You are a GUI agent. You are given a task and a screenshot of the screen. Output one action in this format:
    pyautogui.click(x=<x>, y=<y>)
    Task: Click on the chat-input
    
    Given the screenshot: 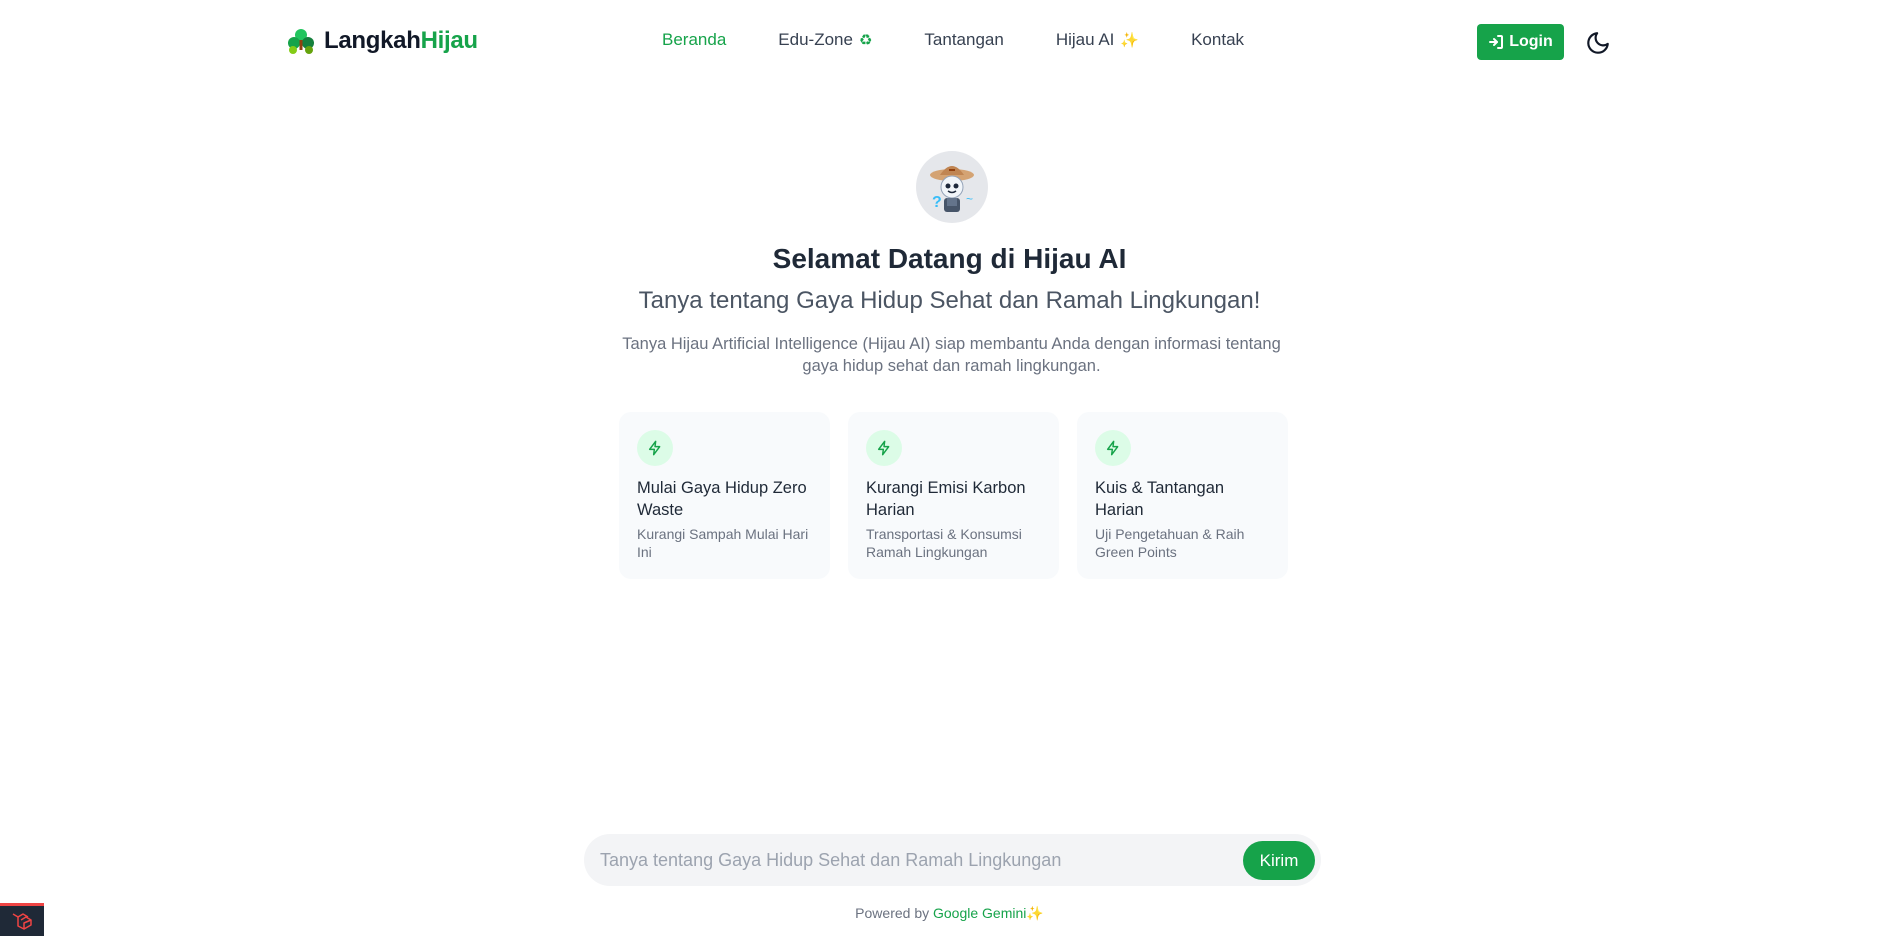 What is the action you would take?
    pyautogui.click(x=900, y=860)
    